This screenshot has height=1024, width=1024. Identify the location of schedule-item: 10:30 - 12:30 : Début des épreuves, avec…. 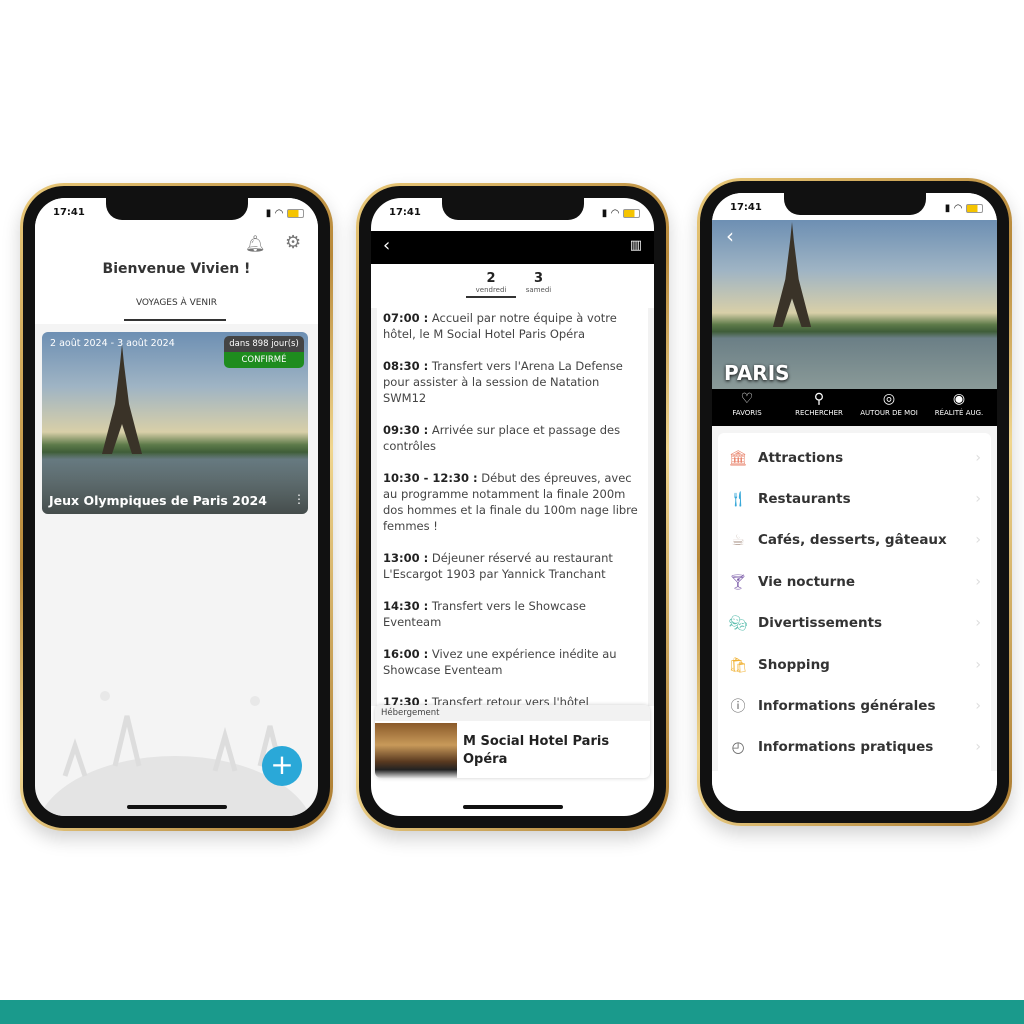
(510, 502).